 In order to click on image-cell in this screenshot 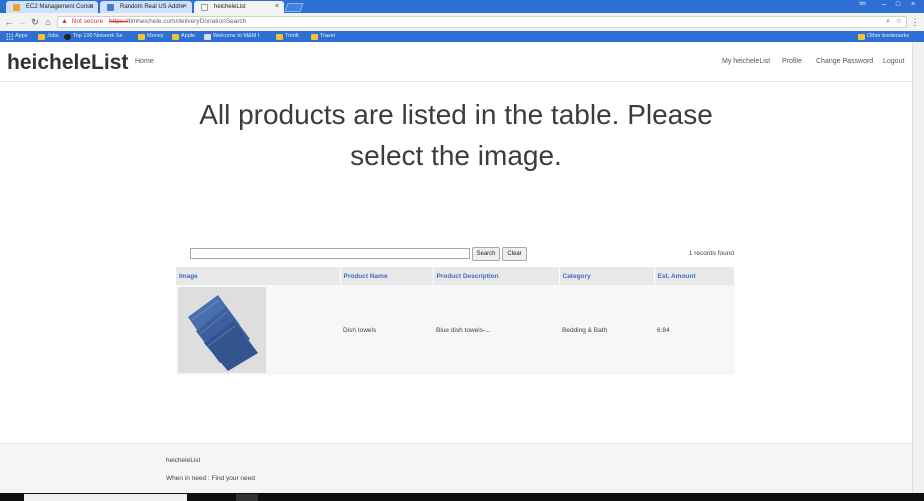, I will do `click(258, 330)`.